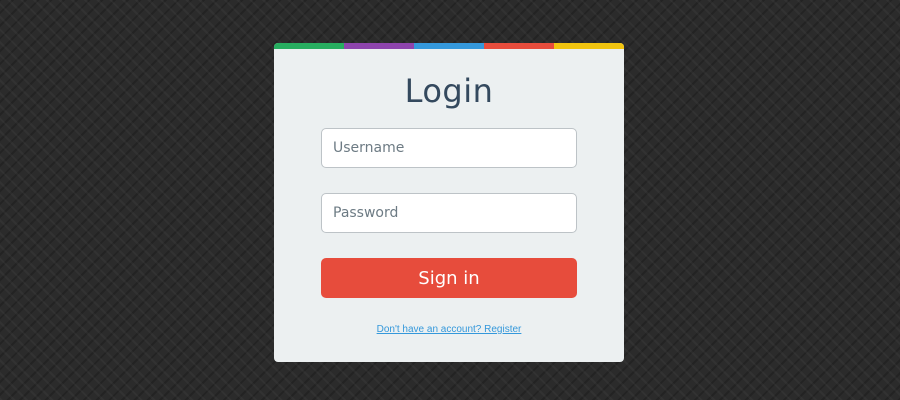 Image resolution: width=900 pixels, height=400 pixels. Describe the element at coordinates (449, 278) in the screenshot. I see `sign-in-button: Sign in` at that location.